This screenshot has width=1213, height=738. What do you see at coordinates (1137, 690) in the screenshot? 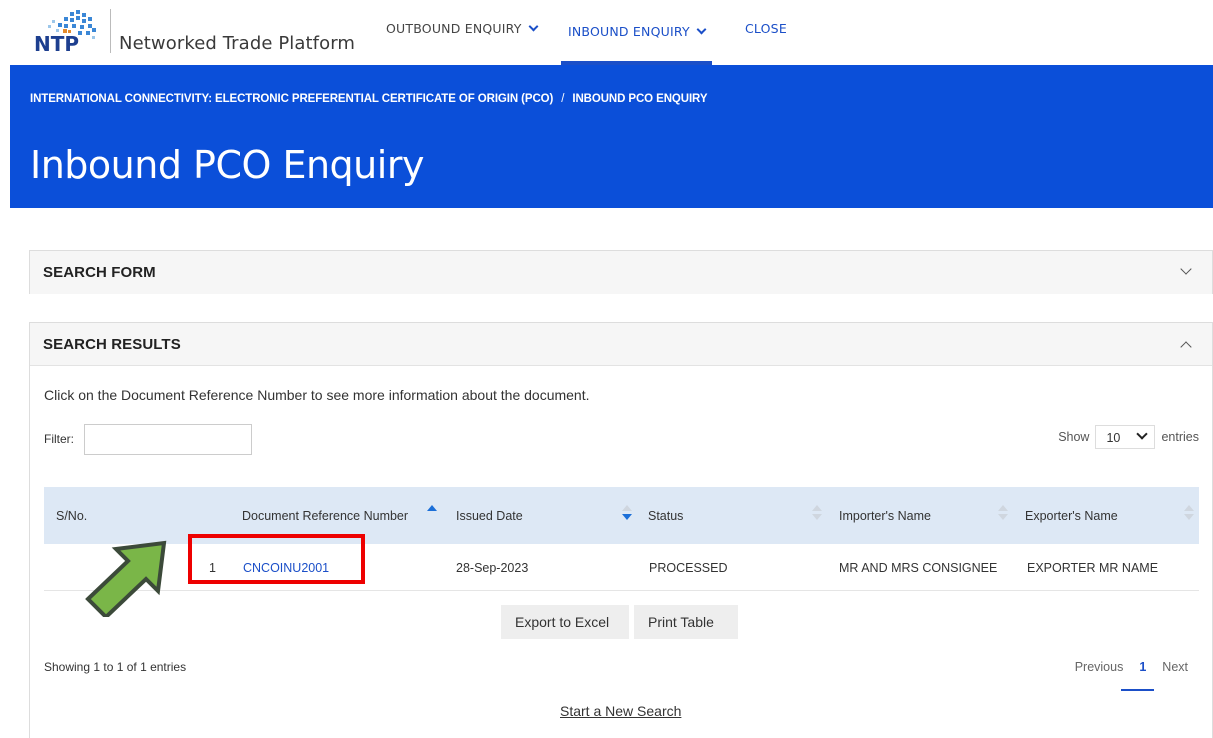
I see `current-page-indicator` at bounding box center [1137, 690].